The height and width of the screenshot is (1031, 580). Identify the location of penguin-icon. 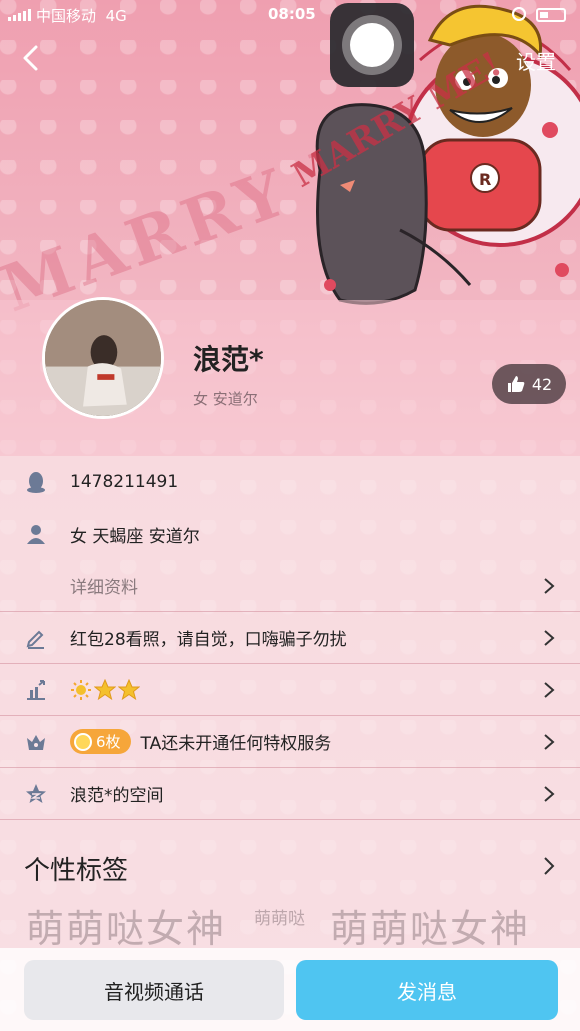
(36, 482).